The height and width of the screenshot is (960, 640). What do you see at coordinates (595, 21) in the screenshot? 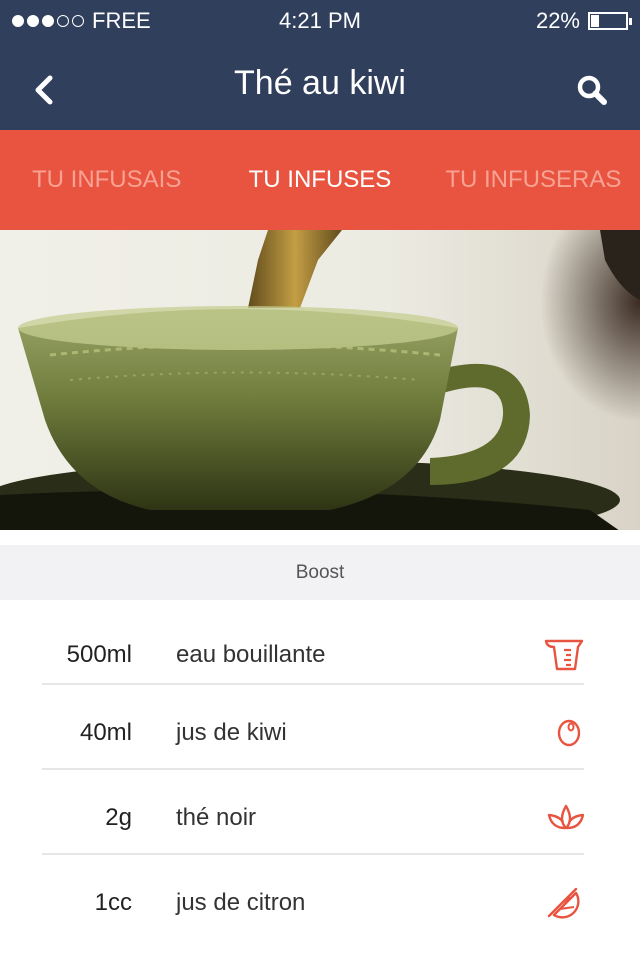
I see `battery-level` at bounding box center [595, 21].